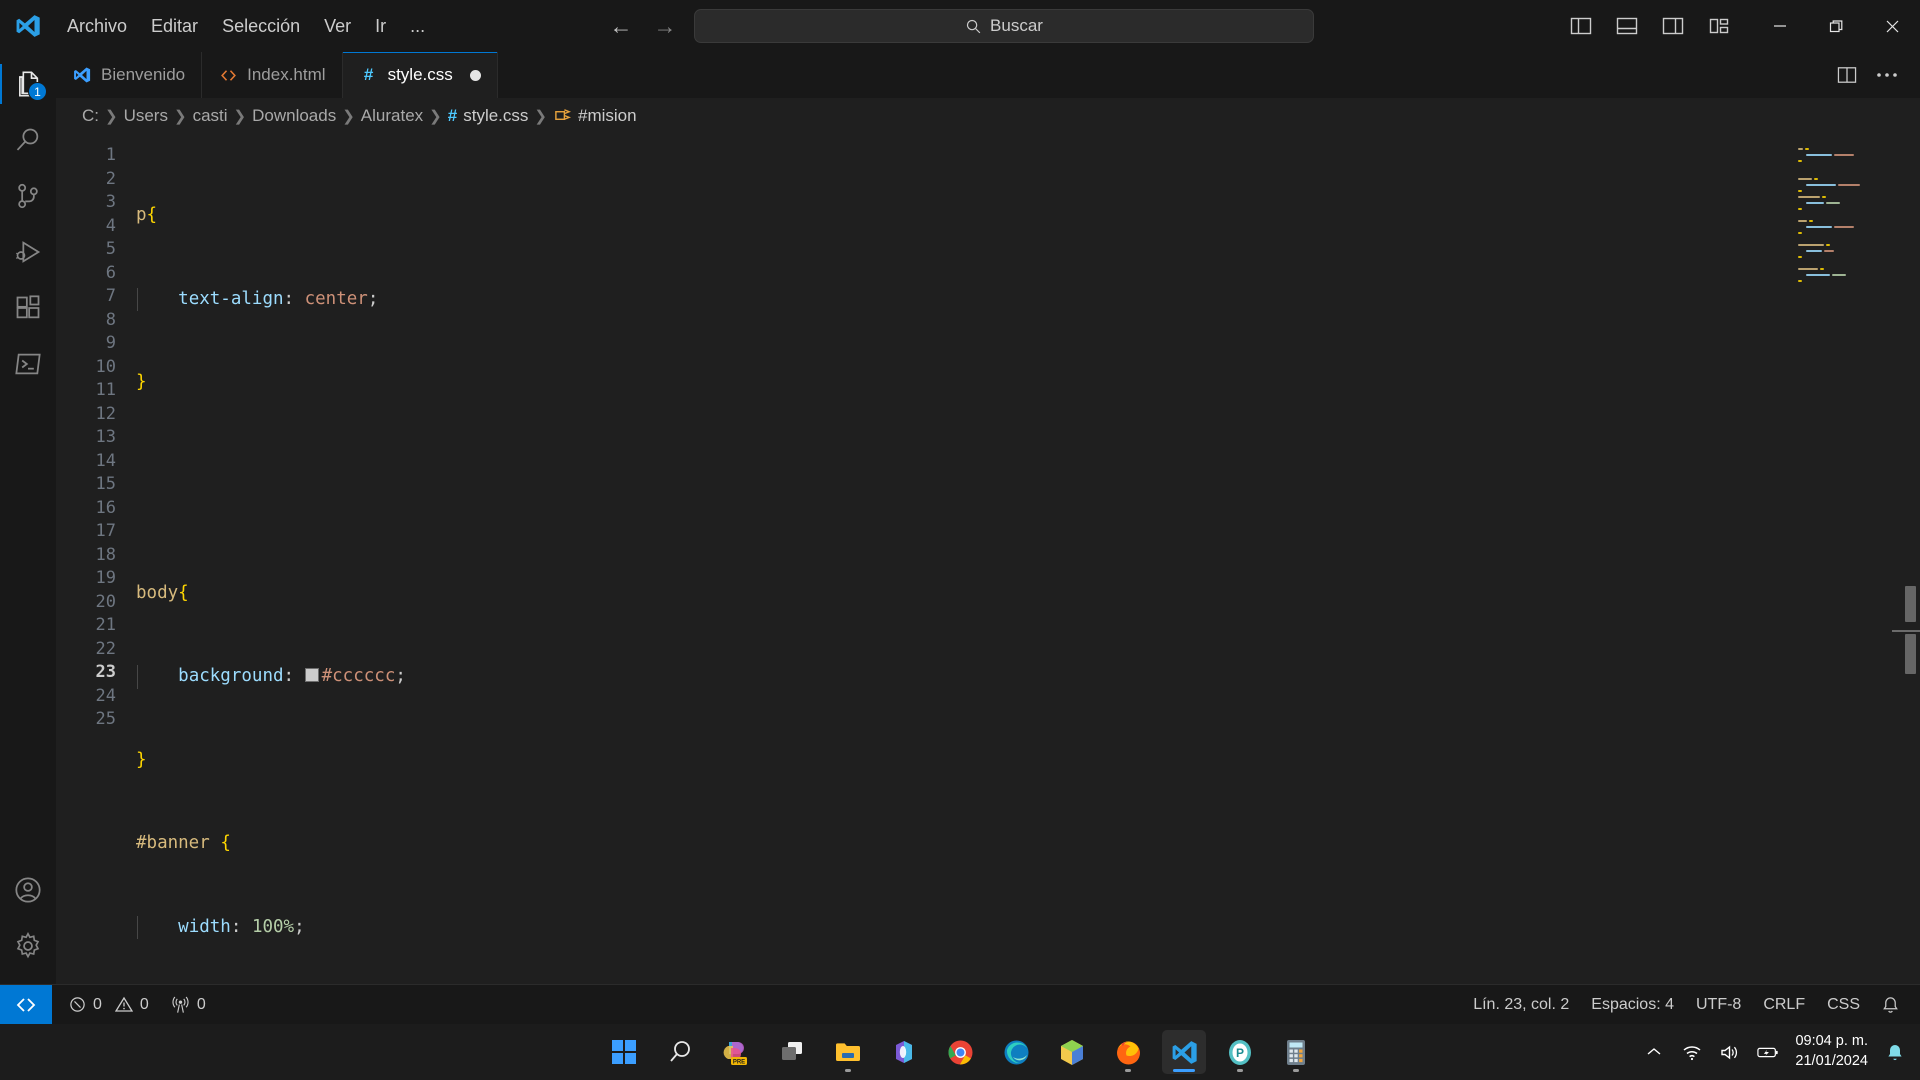 The image size is (1920, 1080). Describe the element at coordinates (392, 116) in the screenshot. I see `breadcrumb-item-aluratex: Aluratex` at that location.